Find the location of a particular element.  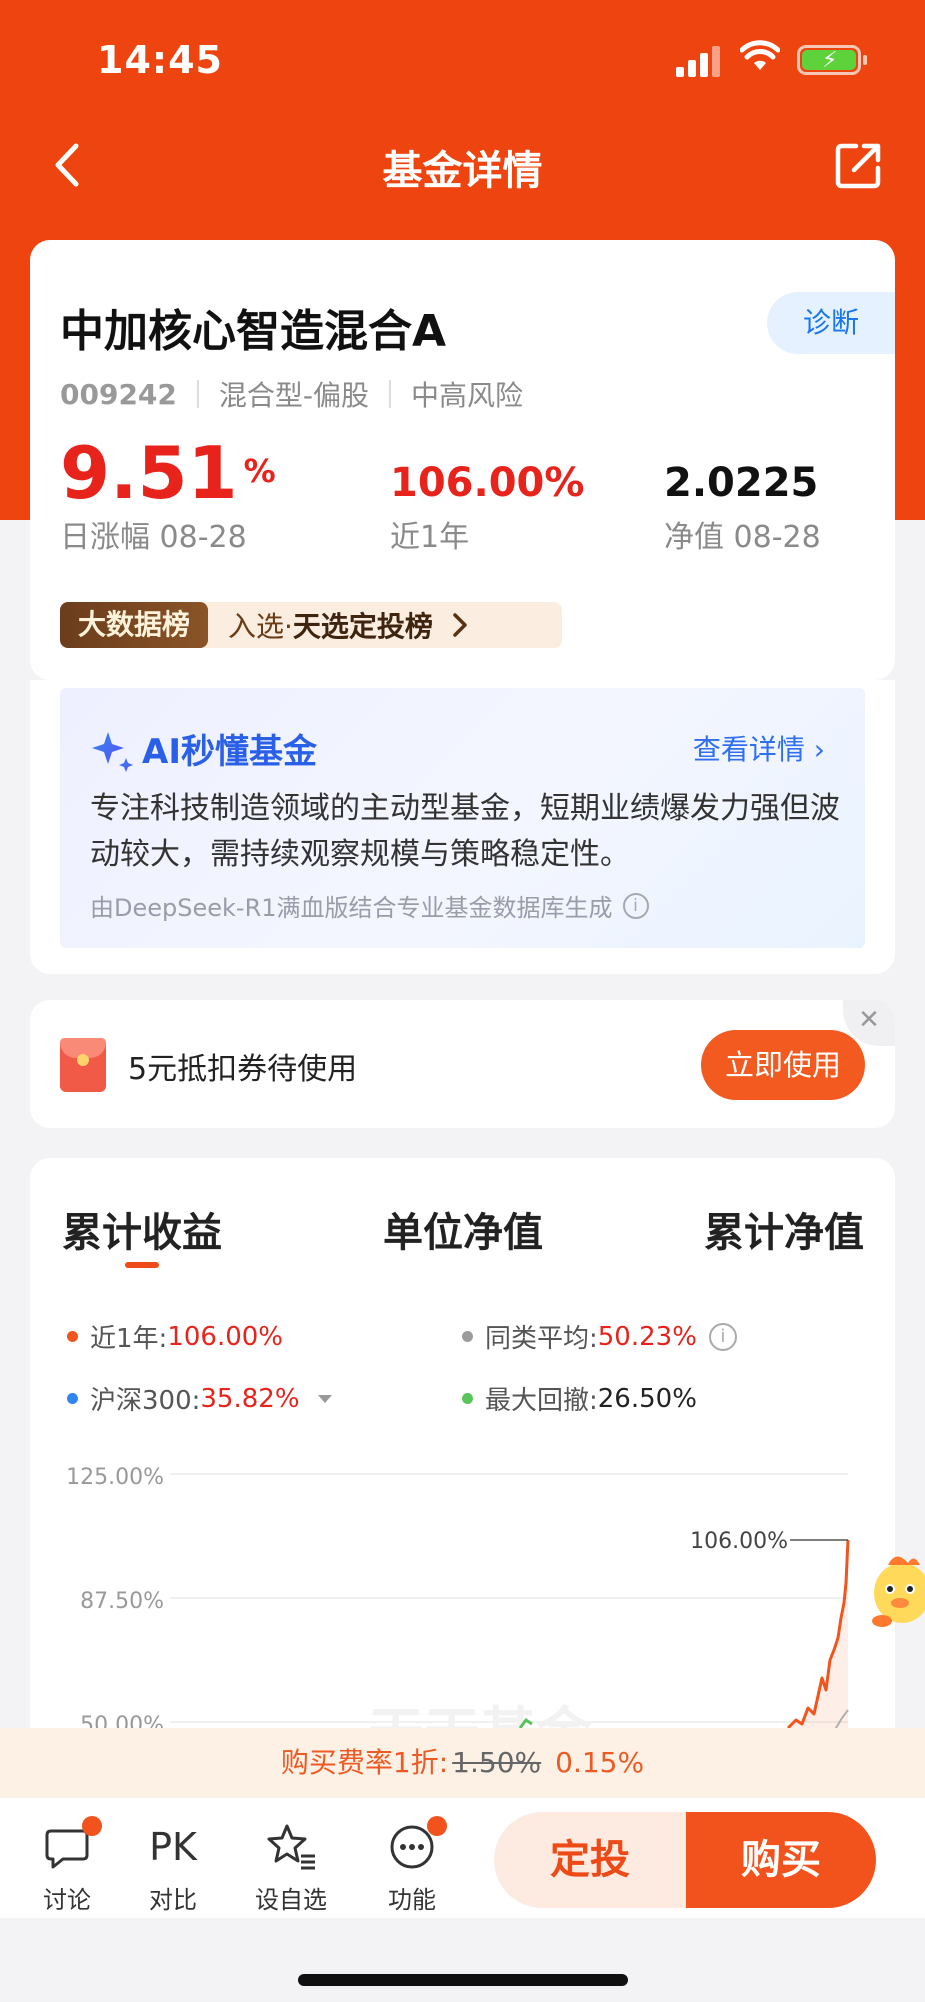

legend-value: 50.23% is located at coordinates (647, 1336).